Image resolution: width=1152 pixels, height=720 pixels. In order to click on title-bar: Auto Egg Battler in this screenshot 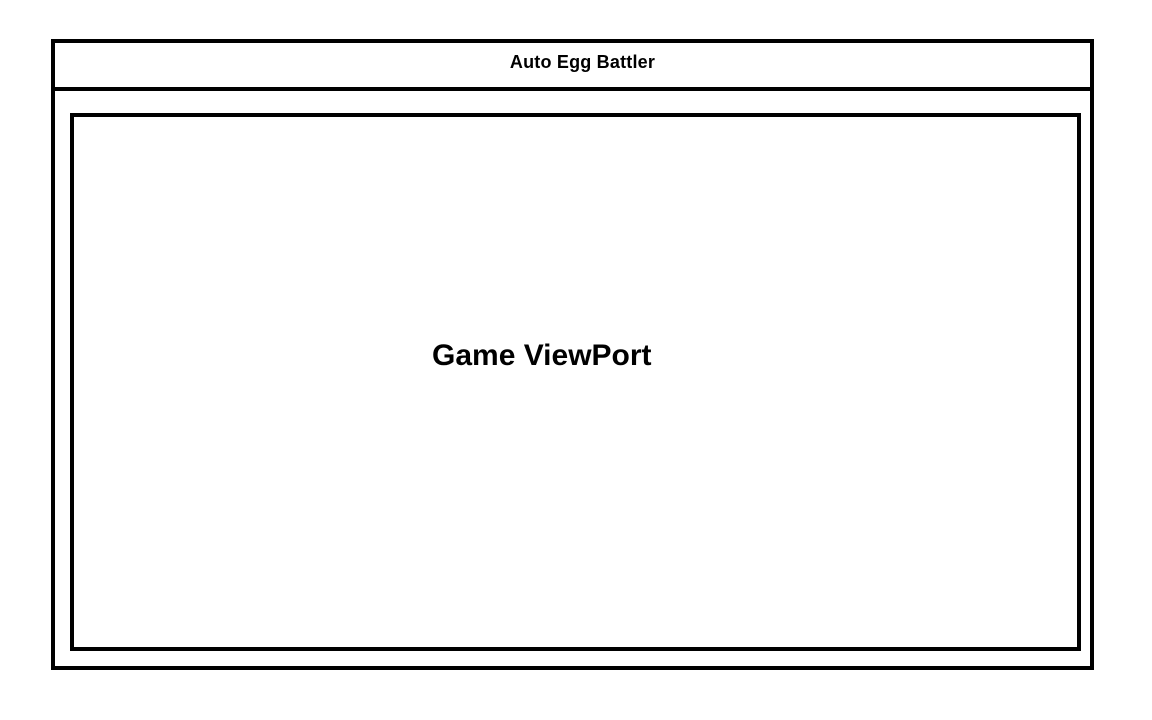, I will do `click(572, 67)`.